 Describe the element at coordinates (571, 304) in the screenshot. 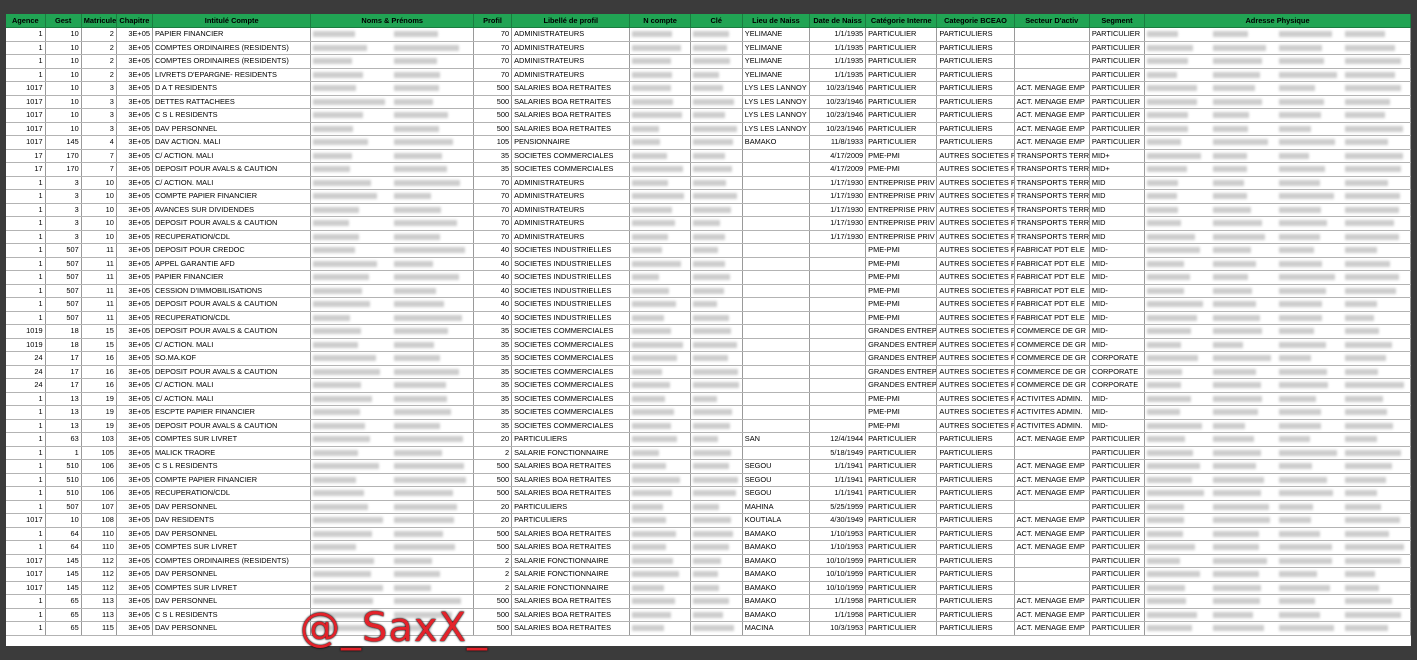

I see `cell-libelle: SOCIETES INDUSTRIELLES` at that location.